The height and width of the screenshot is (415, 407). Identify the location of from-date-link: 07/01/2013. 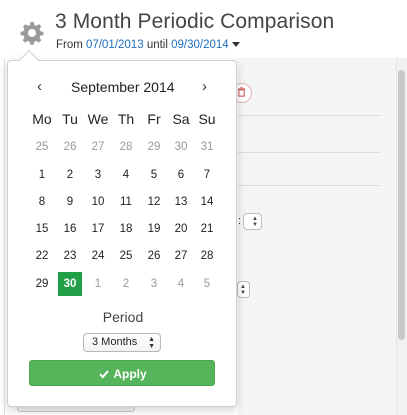
(115, 45).